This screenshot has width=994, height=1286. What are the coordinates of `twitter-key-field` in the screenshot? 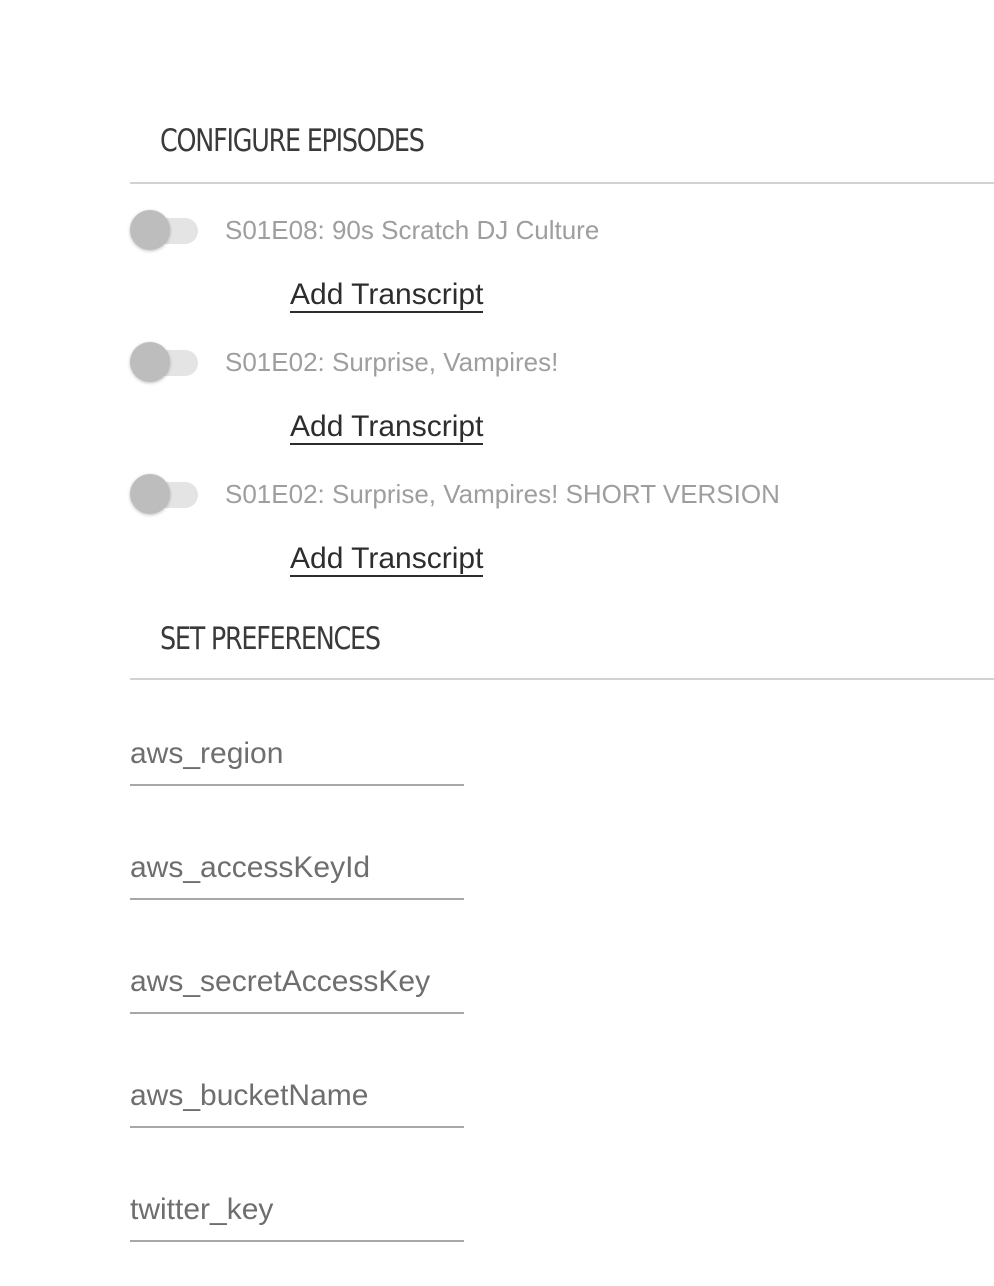 It's located at (297, 1211).